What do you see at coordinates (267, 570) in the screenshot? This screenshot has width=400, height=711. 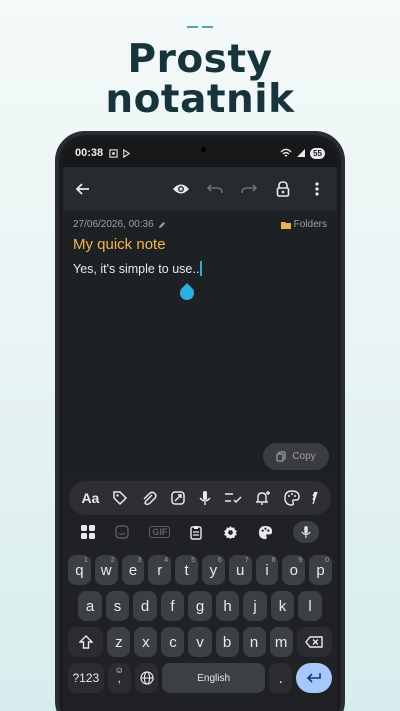 I see `key-i: i8` at bounding box center [267, 570].